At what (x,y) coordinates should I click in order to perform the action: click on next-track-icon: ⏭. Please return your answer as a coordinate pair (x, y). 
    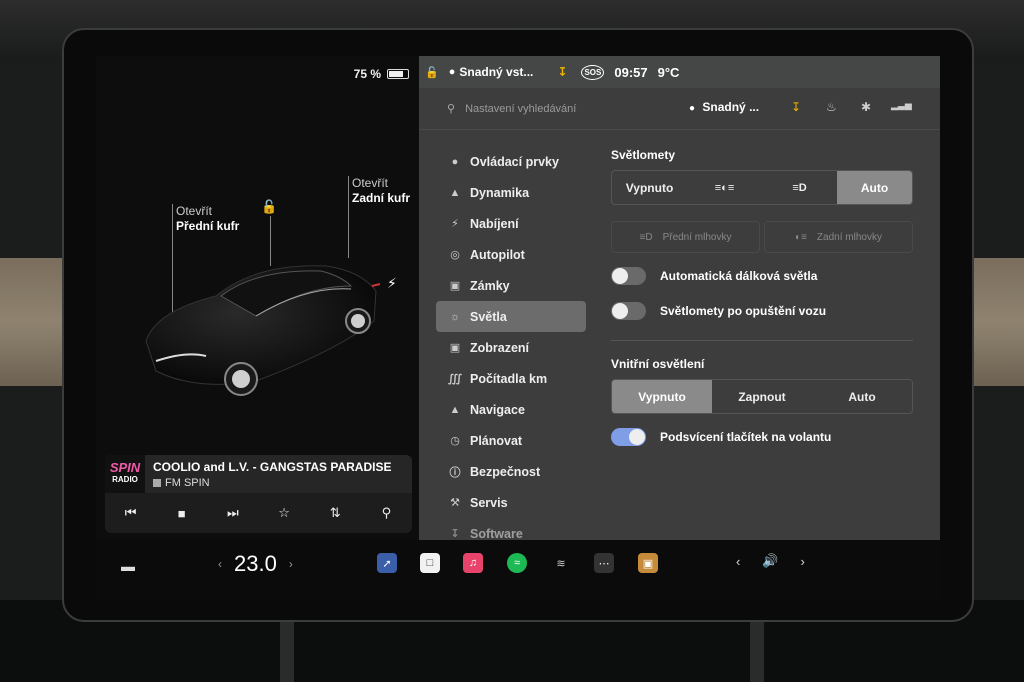
    Looking at the image, I should click on (233, 513).